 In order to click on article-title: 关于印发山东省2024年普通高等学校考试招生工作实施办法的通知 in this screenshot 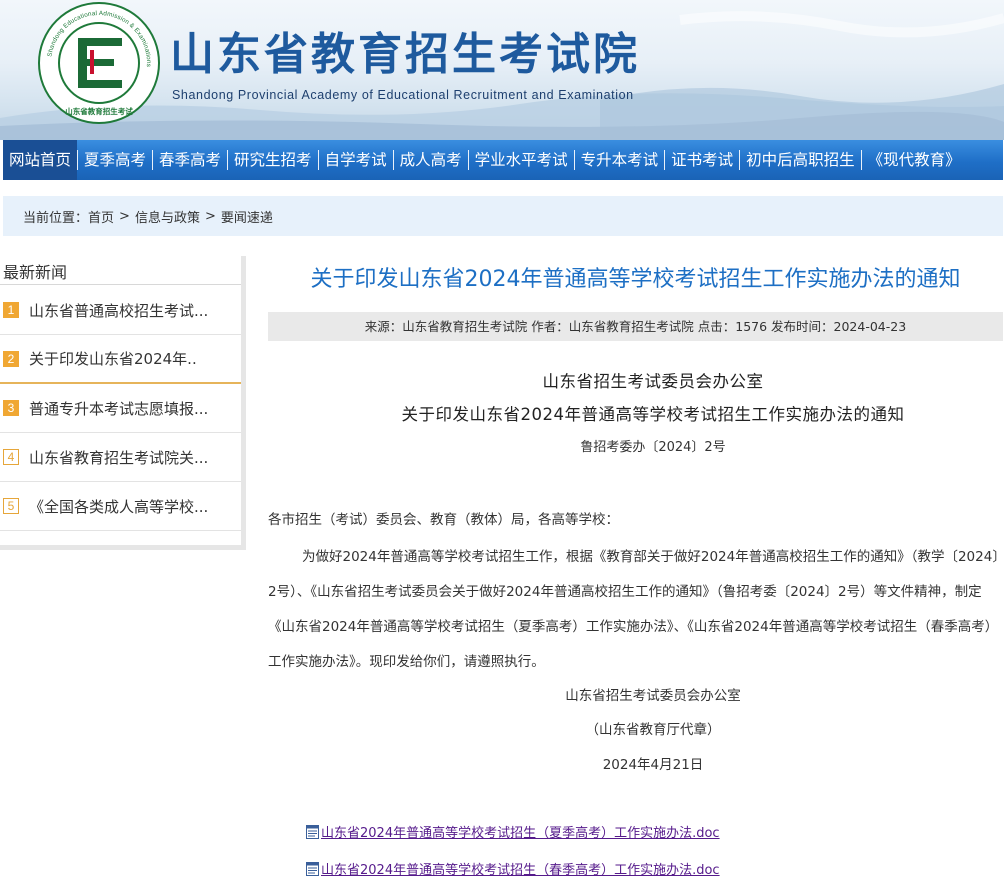, I will do `click(635, 279)`.